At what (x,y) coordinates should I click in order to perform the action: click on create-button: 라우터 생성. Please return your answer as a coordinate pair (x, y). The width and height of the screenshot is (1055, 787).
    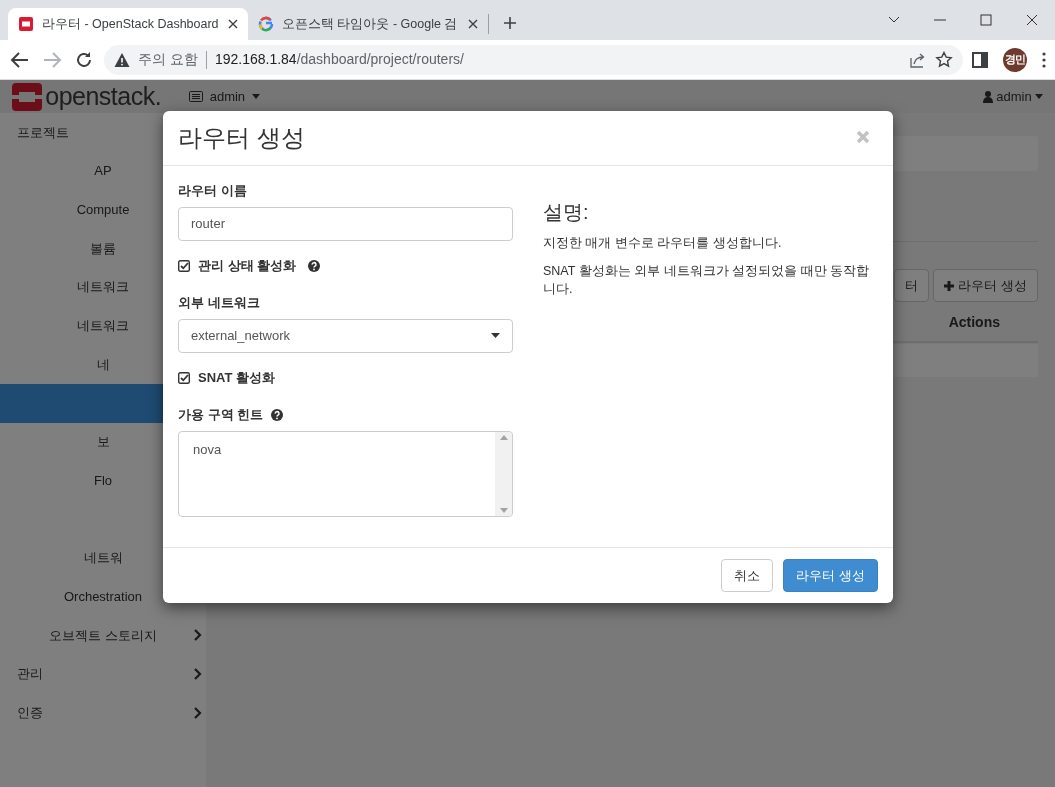
    Looking at the image, I should click on (830, 575).